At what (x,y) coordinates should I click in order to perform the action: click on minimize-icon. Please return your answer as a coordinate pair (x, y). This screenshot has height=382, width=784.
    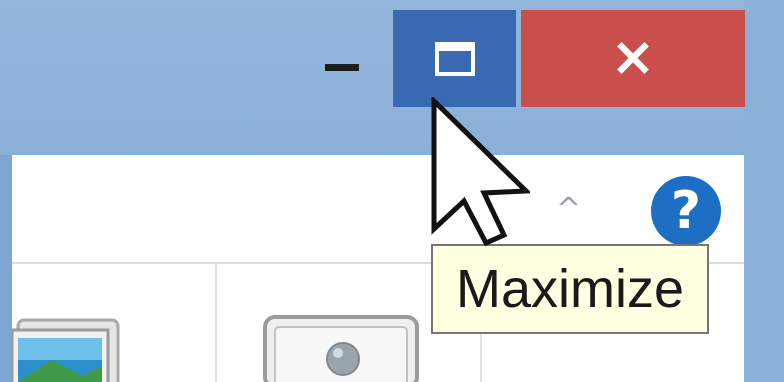
    Looking at the image, I should click on (342, 67).